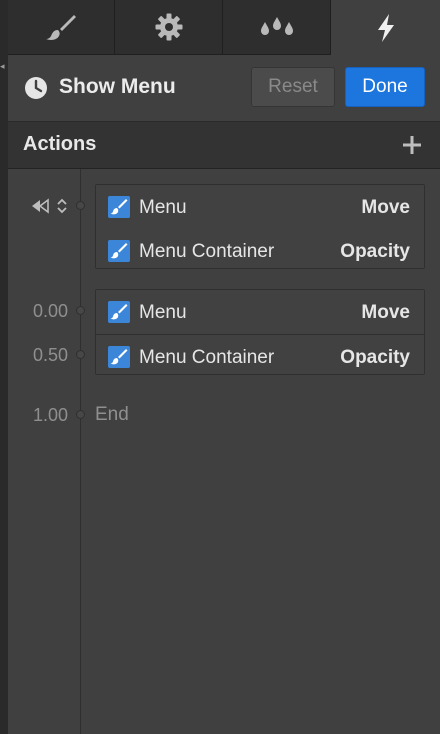  I want to click on timeline-line, so click(80, 451).